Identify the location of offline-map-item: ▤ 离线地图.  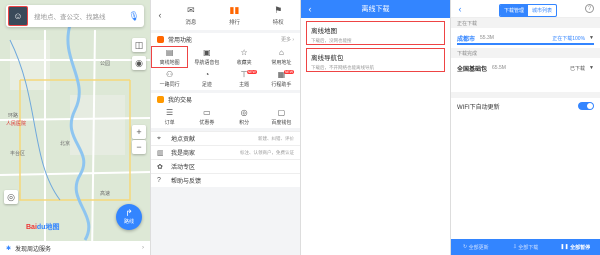
(170, 57).